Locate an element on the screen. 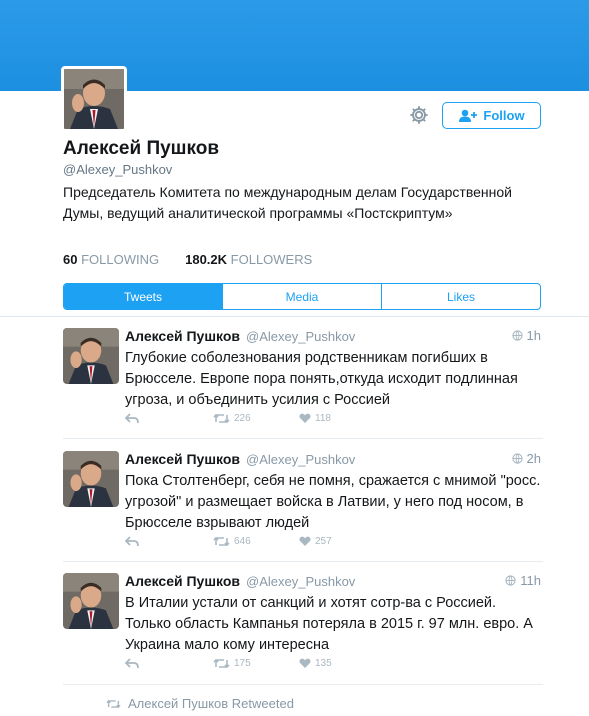 Image resolution: width=589 pixels, height=716 pixels. tweet-header: Алексей Пушков @Alexey_Pushkov 2h is located at coordinates (333, 459).